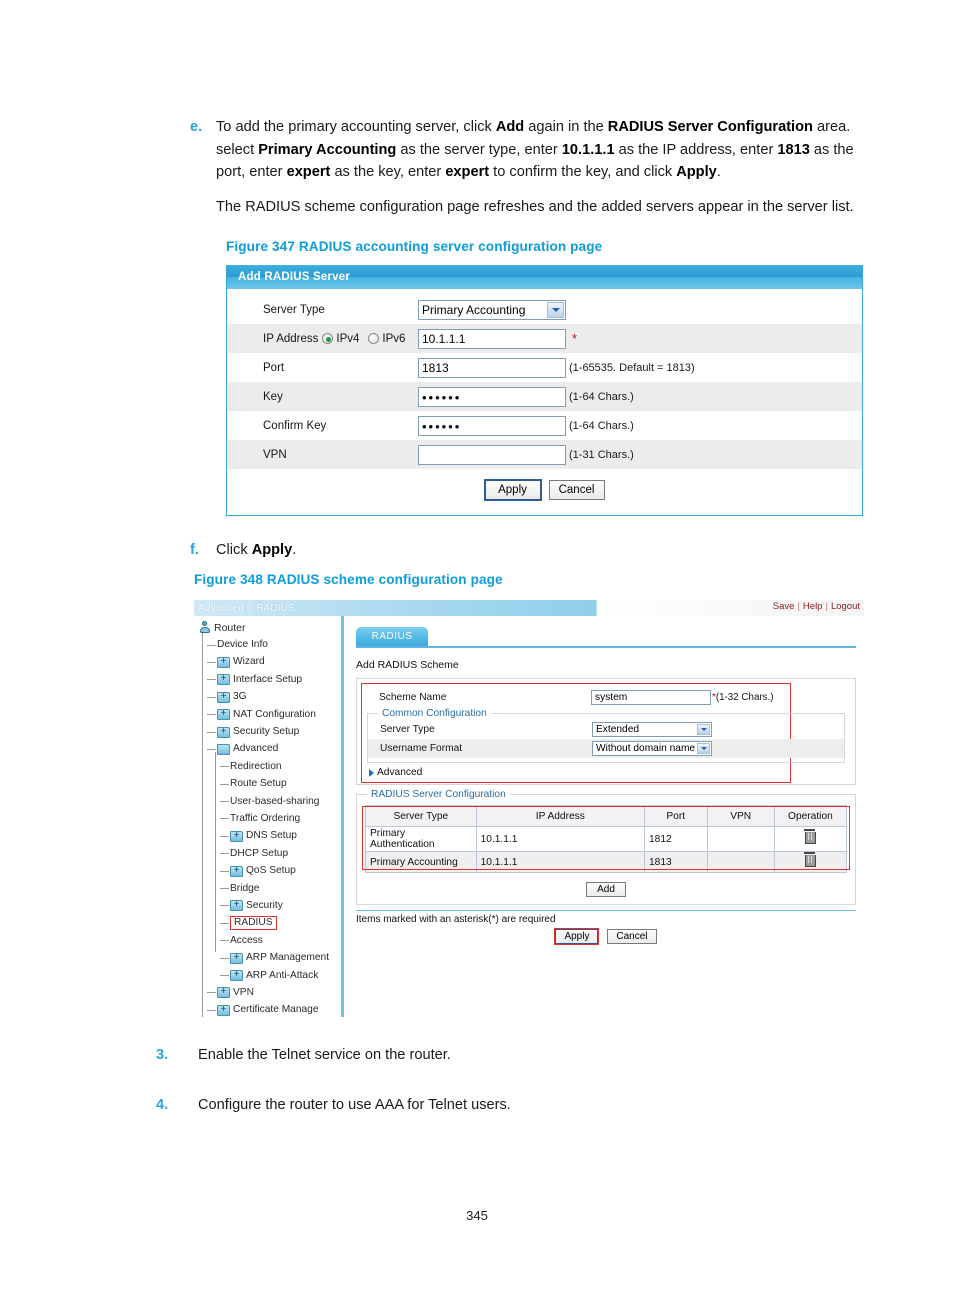 This screenshot has width=954, height=1296. Describe the element at coordinates (576, 490) in the screenshot. I see `cancel-button: Cancel` at that location.